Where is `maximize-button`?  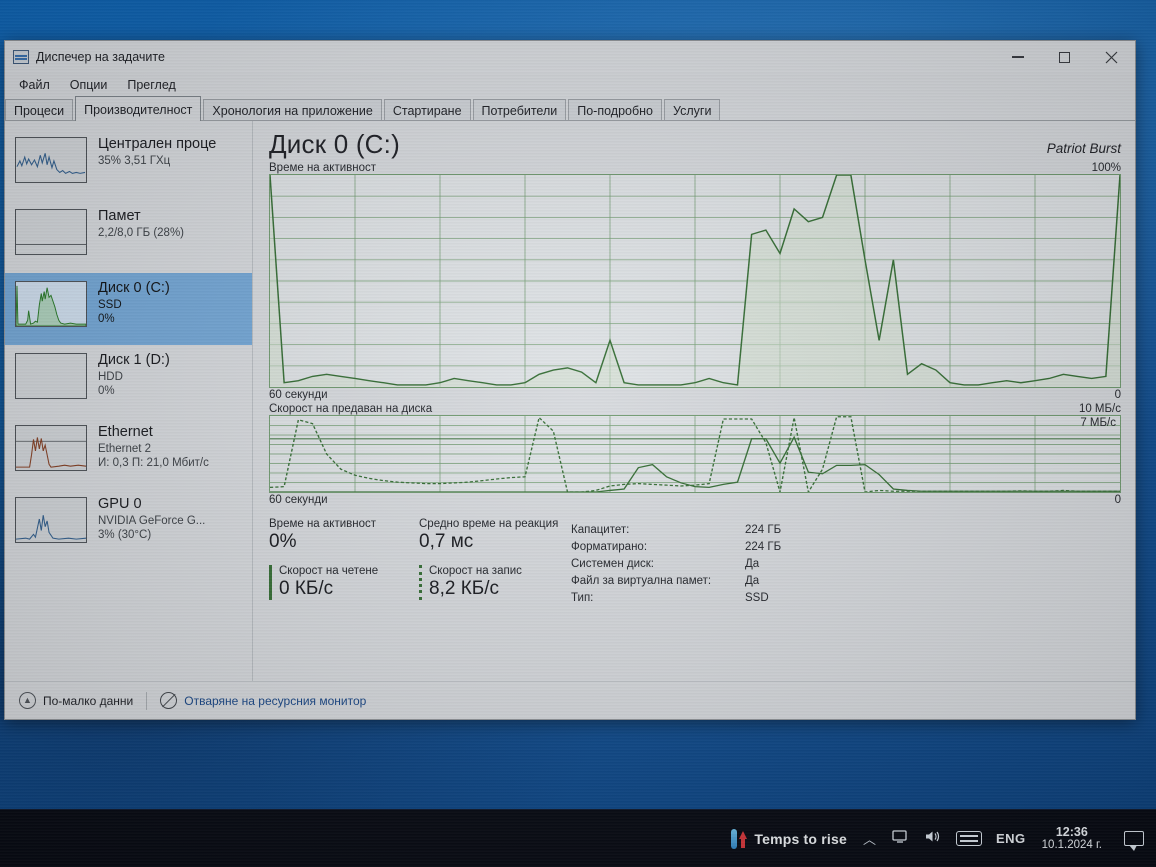 maximize-button is located at coordinates (1064, 57).